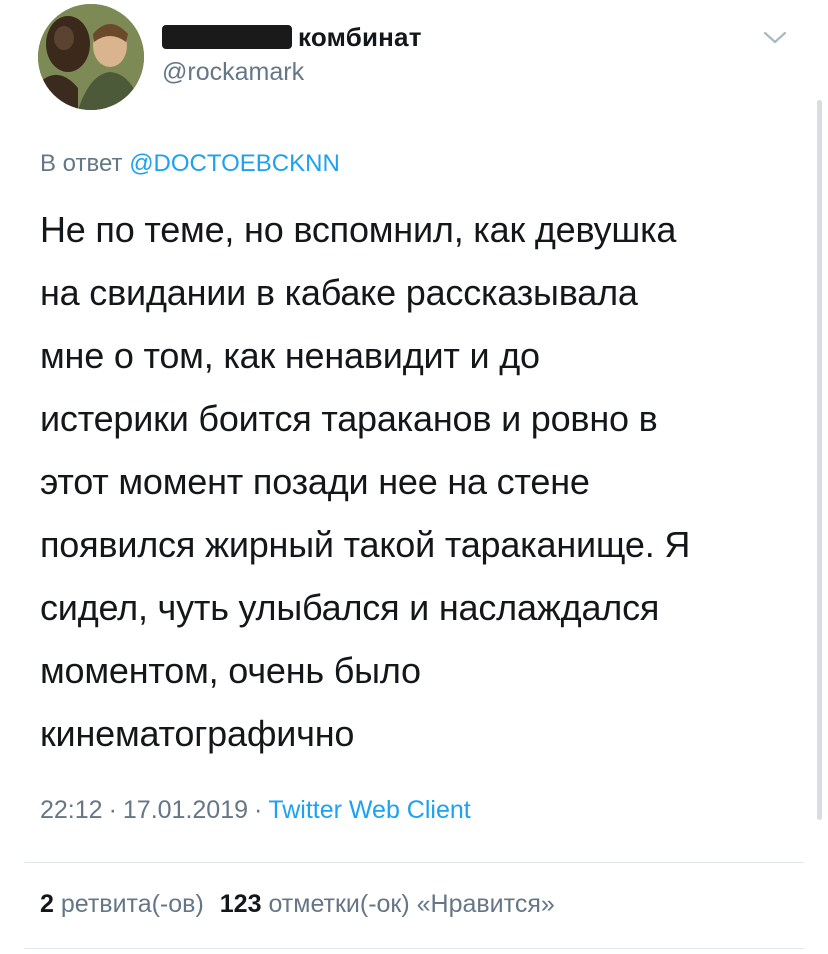 The height and width of the screenshot is (954, 828). I want to click on retweets-count: 2, so click(47, 904).